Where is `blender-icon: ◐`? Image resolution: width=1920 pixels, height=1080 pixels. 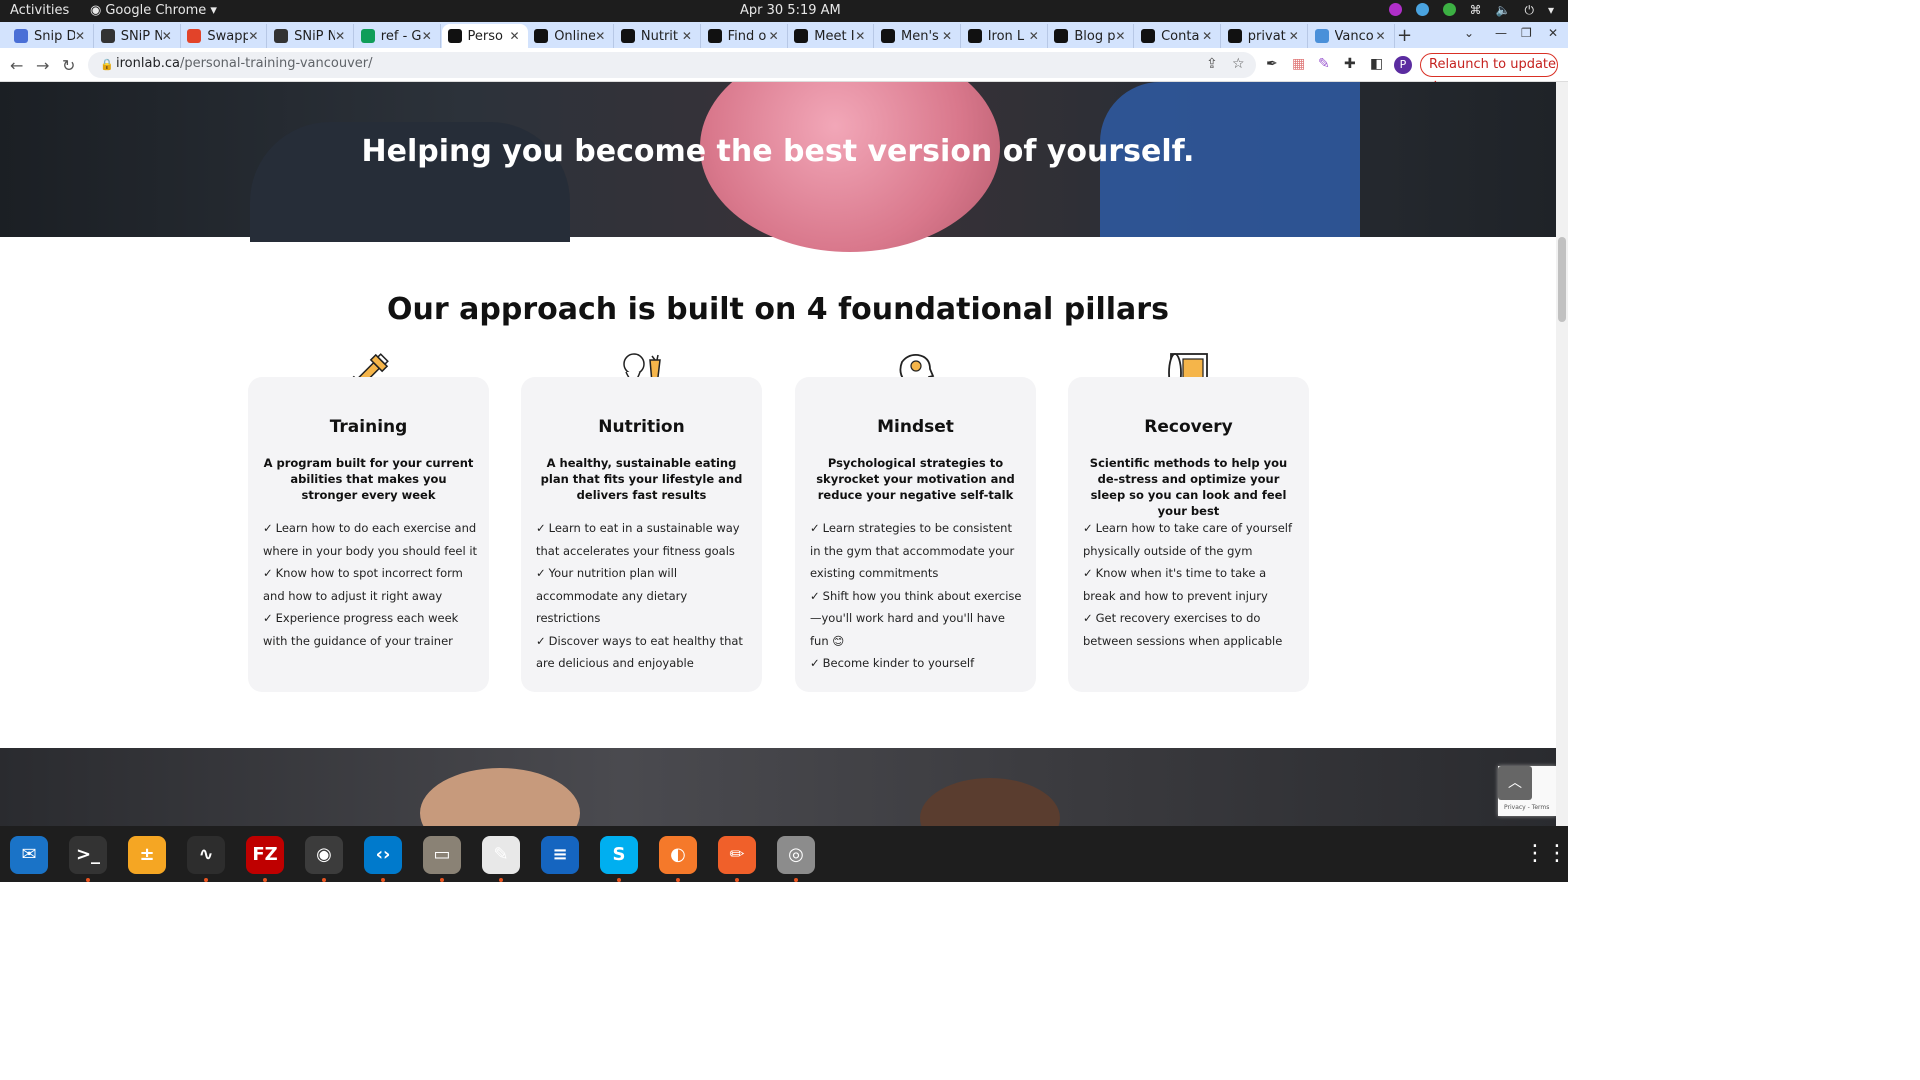
blender-icon: ◐ is located at coordinates (678, 859).